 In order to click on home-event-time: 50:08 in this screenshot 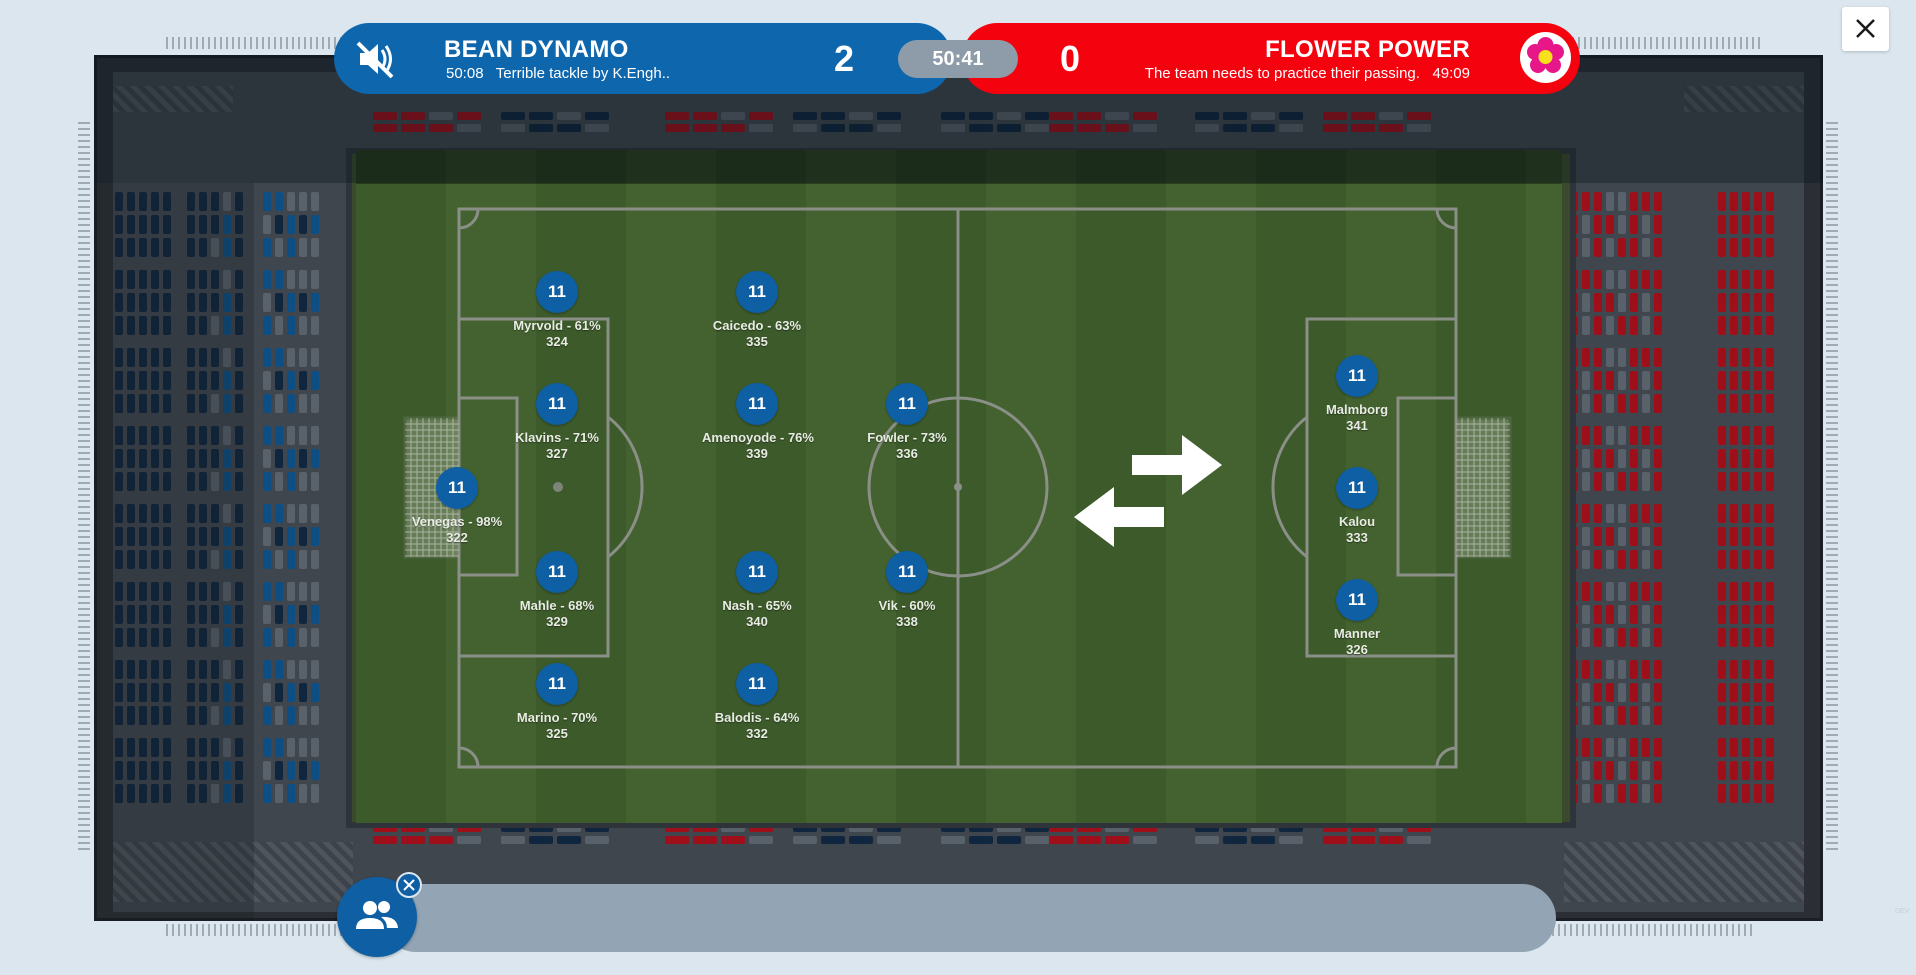, I will do `click(465, 73)`.